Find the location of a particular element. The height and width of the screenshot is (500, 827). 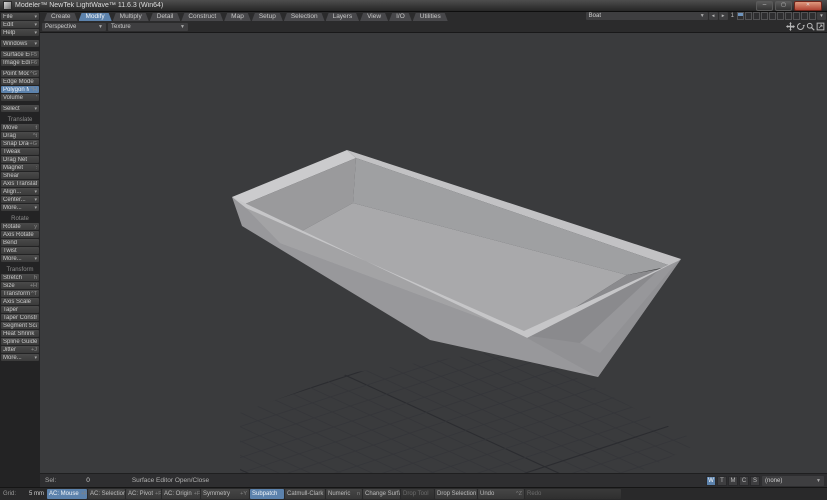

fit-icon is located at coordinates (820, 26).